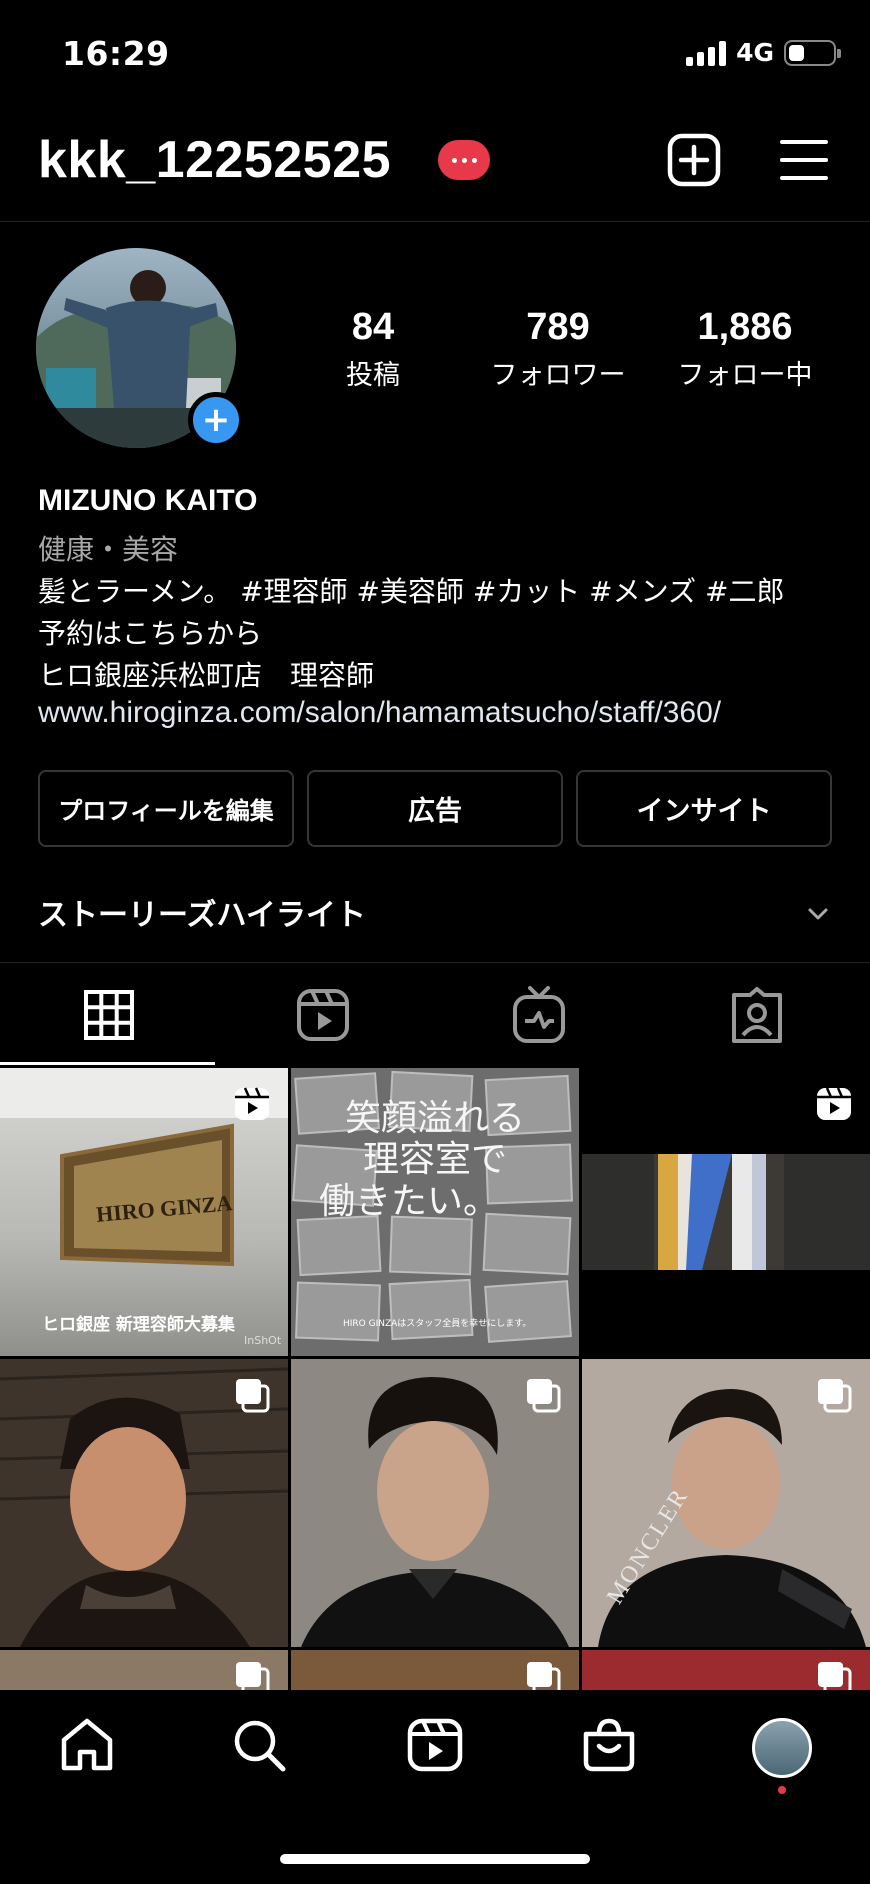 This screenshot has width=870, height=1884. What do you see at coordinates (259, 1745) in the screenshot?
I see `search-icon` at bounding box center [259, 1745].